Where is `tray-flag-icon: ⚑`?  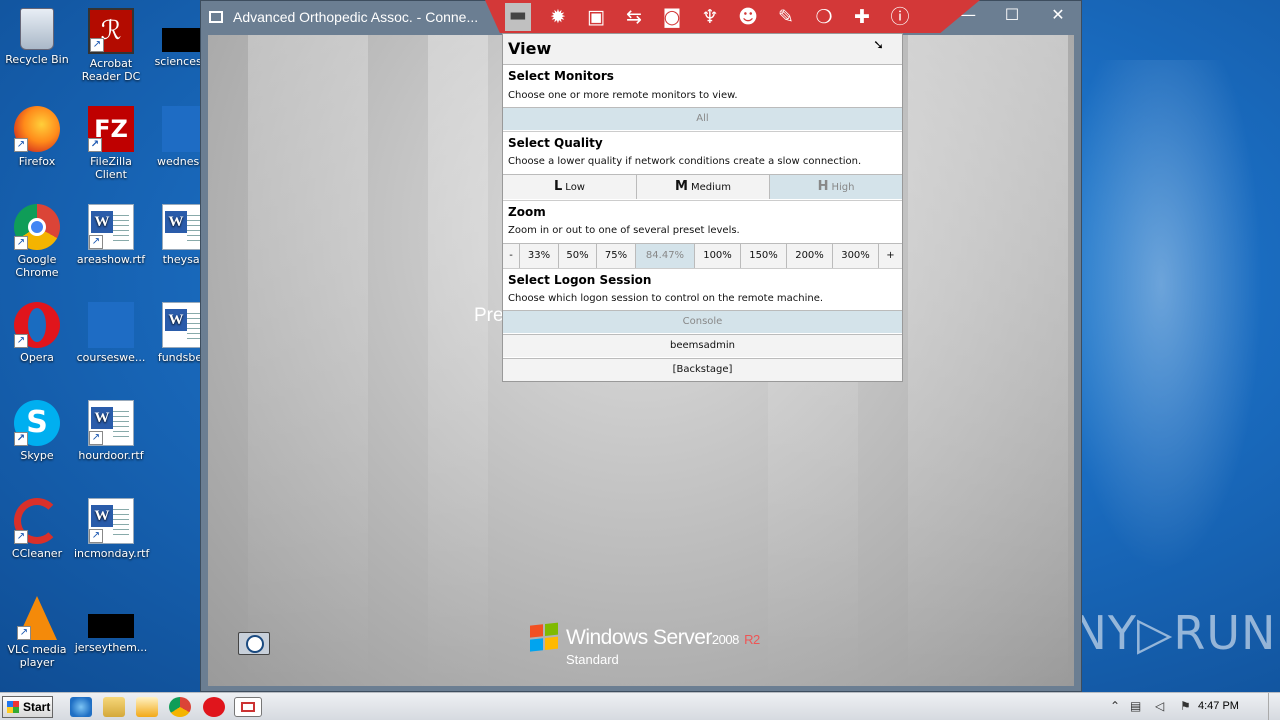 tray-flag-icon: ⚑ is located at coordinates (1185, 706).